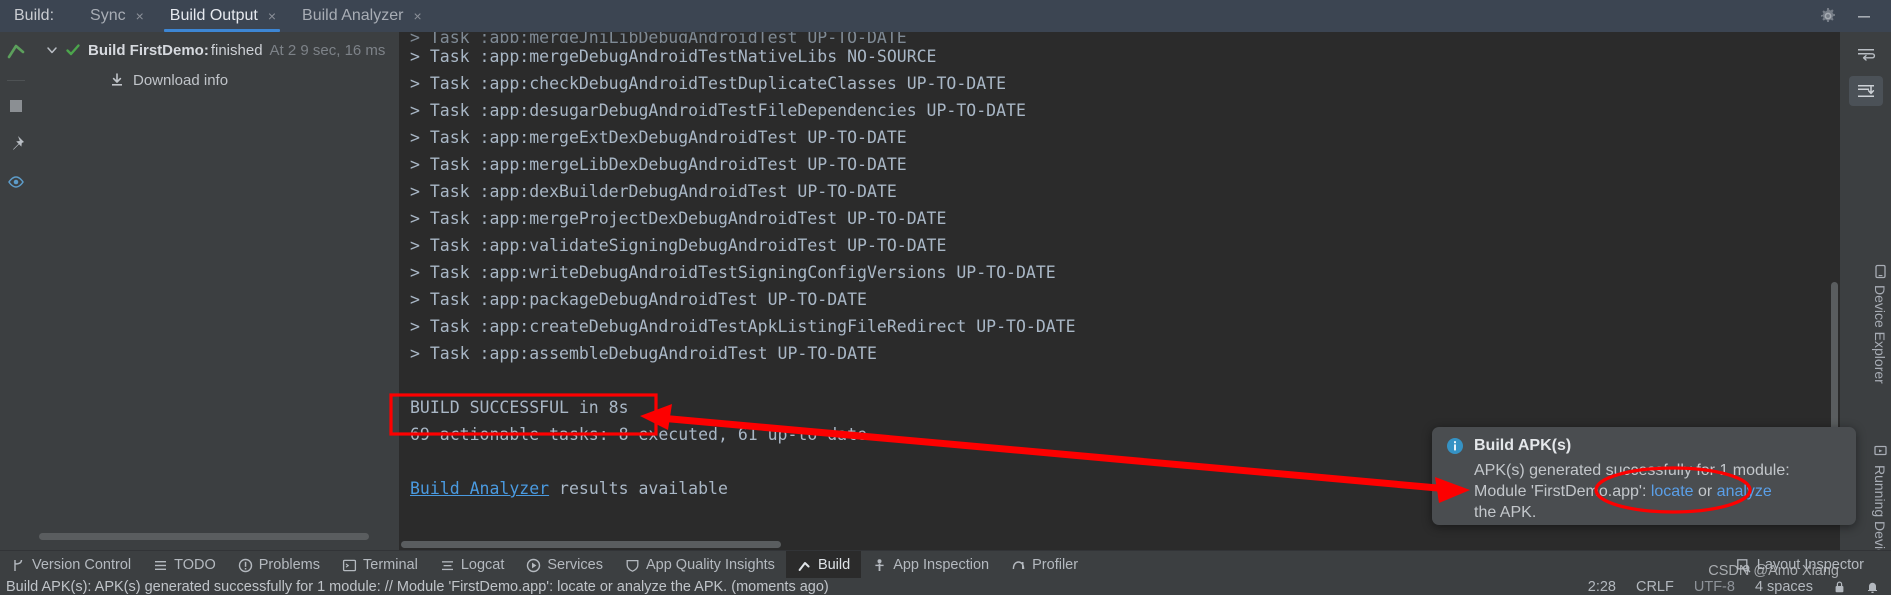  Describe the element at coordinates (804, 566) in the screenshot. I see `hammer-icon` at that location.